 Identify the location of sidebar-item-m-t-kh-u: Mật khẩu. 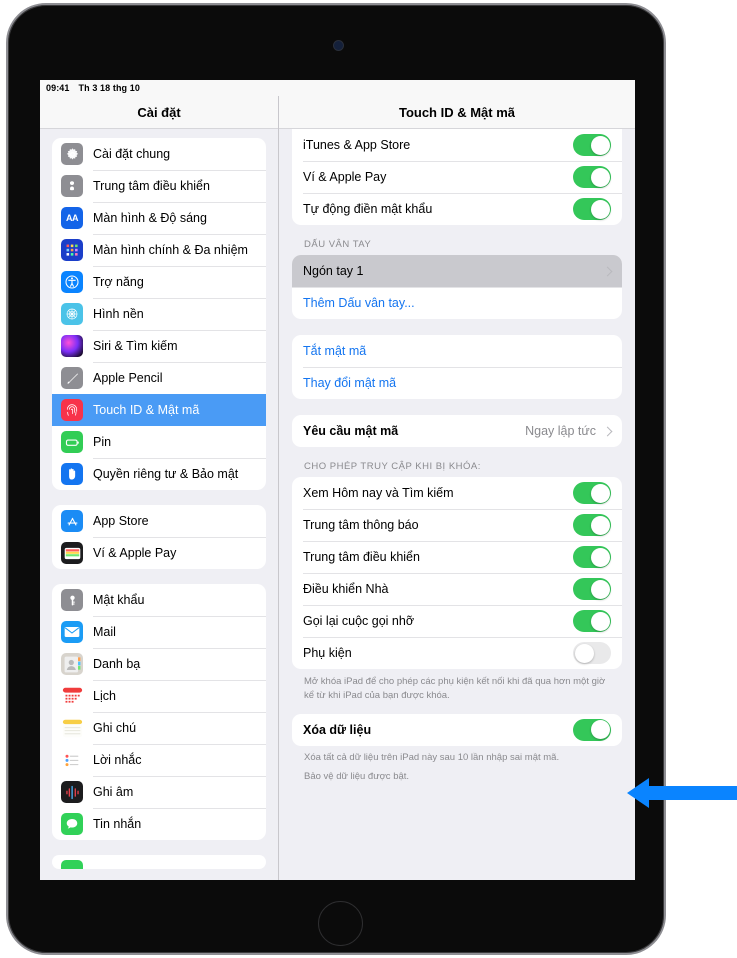
(159, 600).